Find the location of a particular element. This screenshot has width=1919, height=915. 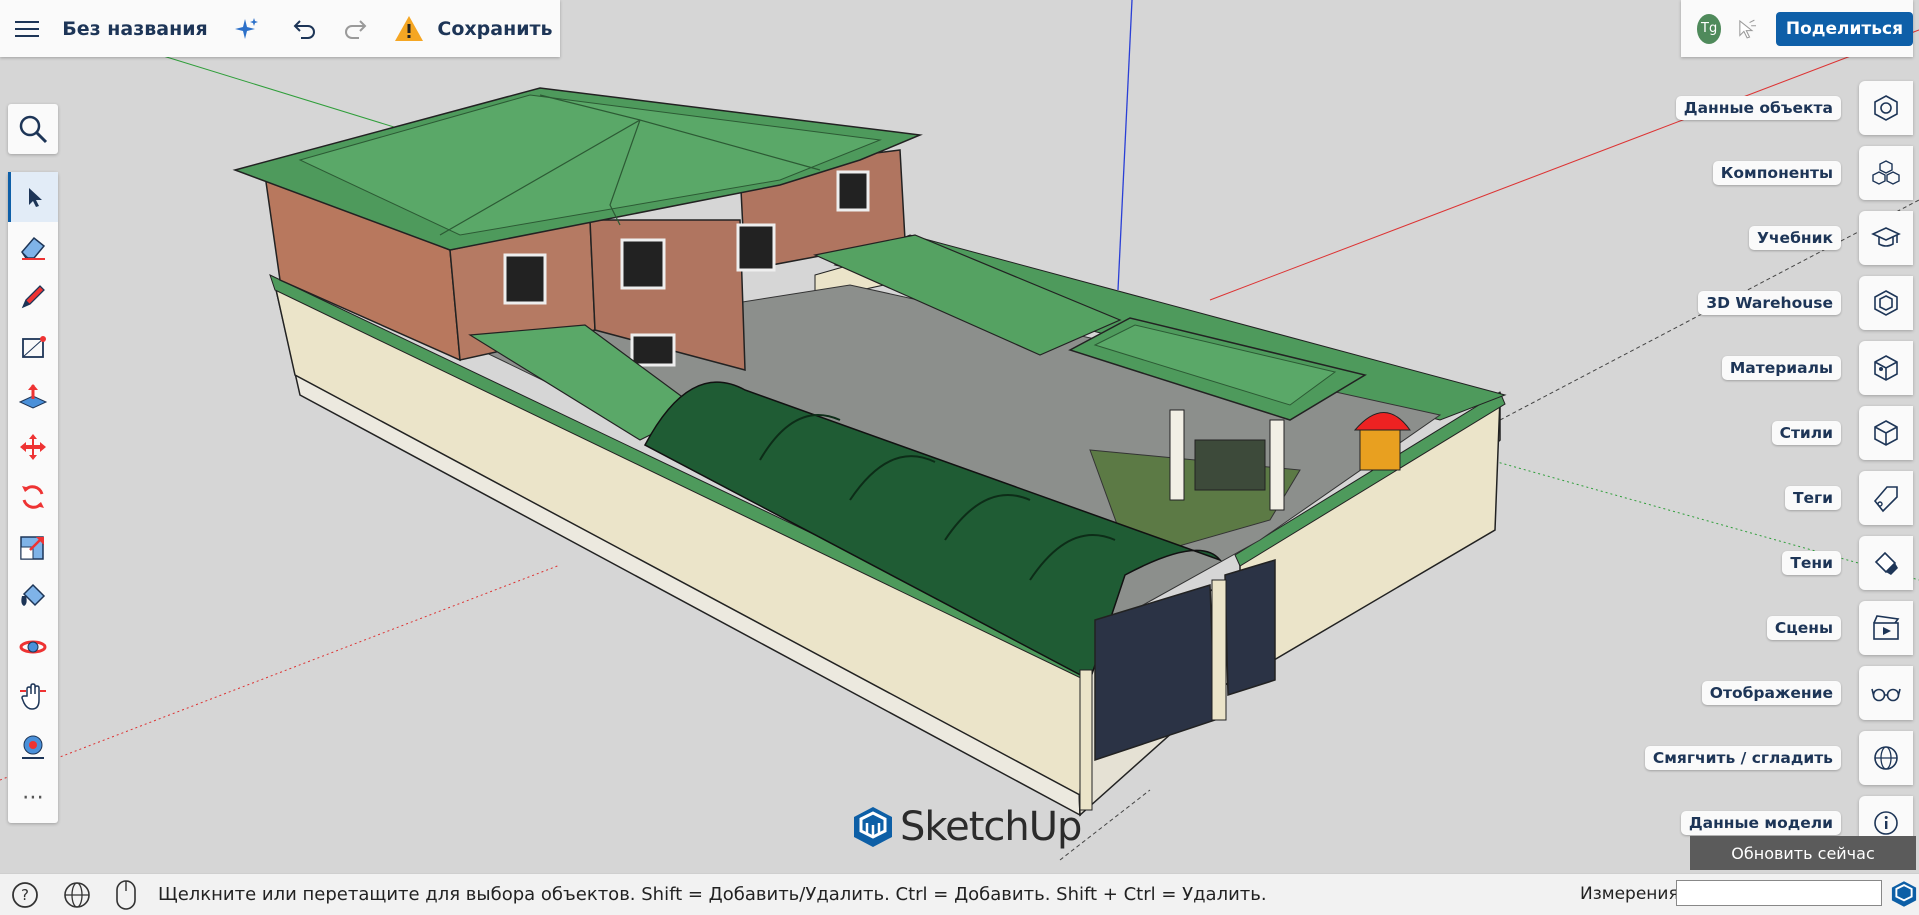

shadows-icon is located at coordinates (1886, 563).